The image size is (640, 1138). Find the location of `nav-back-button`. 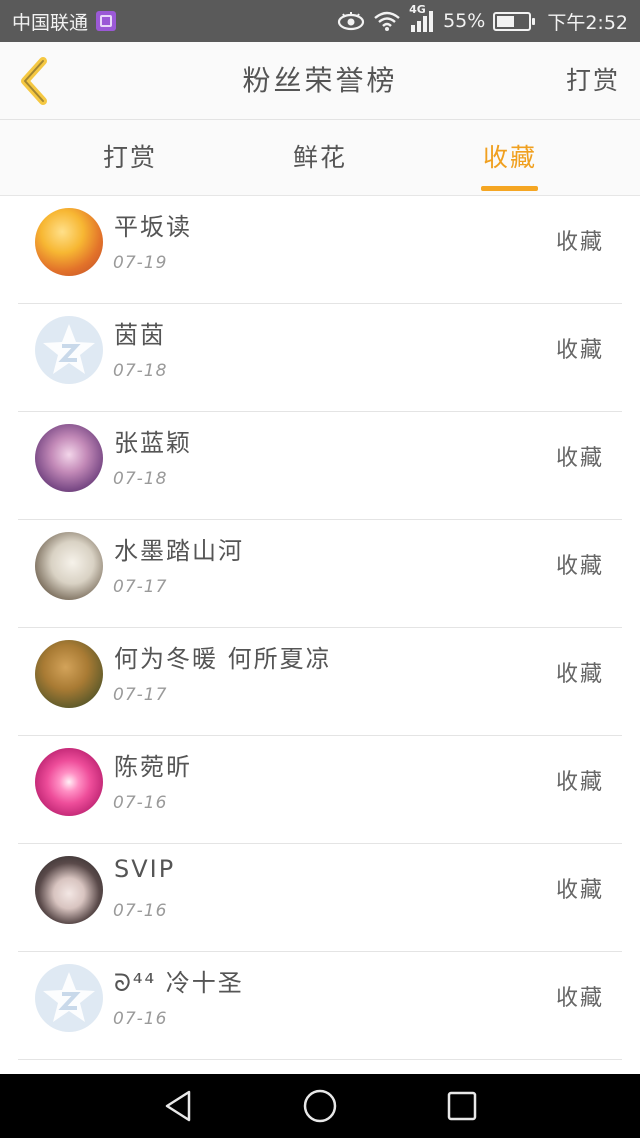

nav-back-button is located at coordinates (178, 1106).